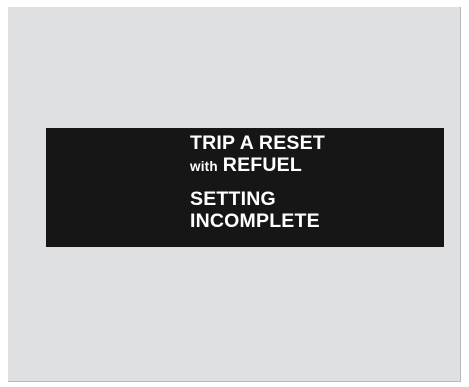  Describe the element at coordinates (233, 199) in the screenshot. I see `setting-line: SETTING` at that location.